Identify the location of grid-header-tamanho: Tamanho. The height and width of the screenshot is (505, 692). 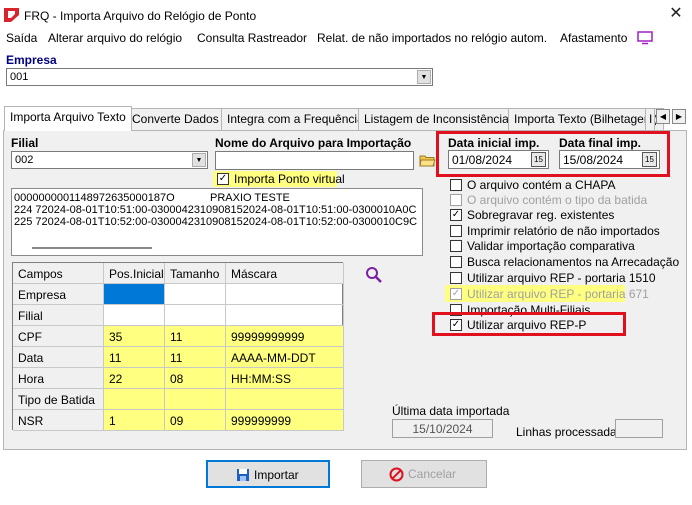
(195, 273).